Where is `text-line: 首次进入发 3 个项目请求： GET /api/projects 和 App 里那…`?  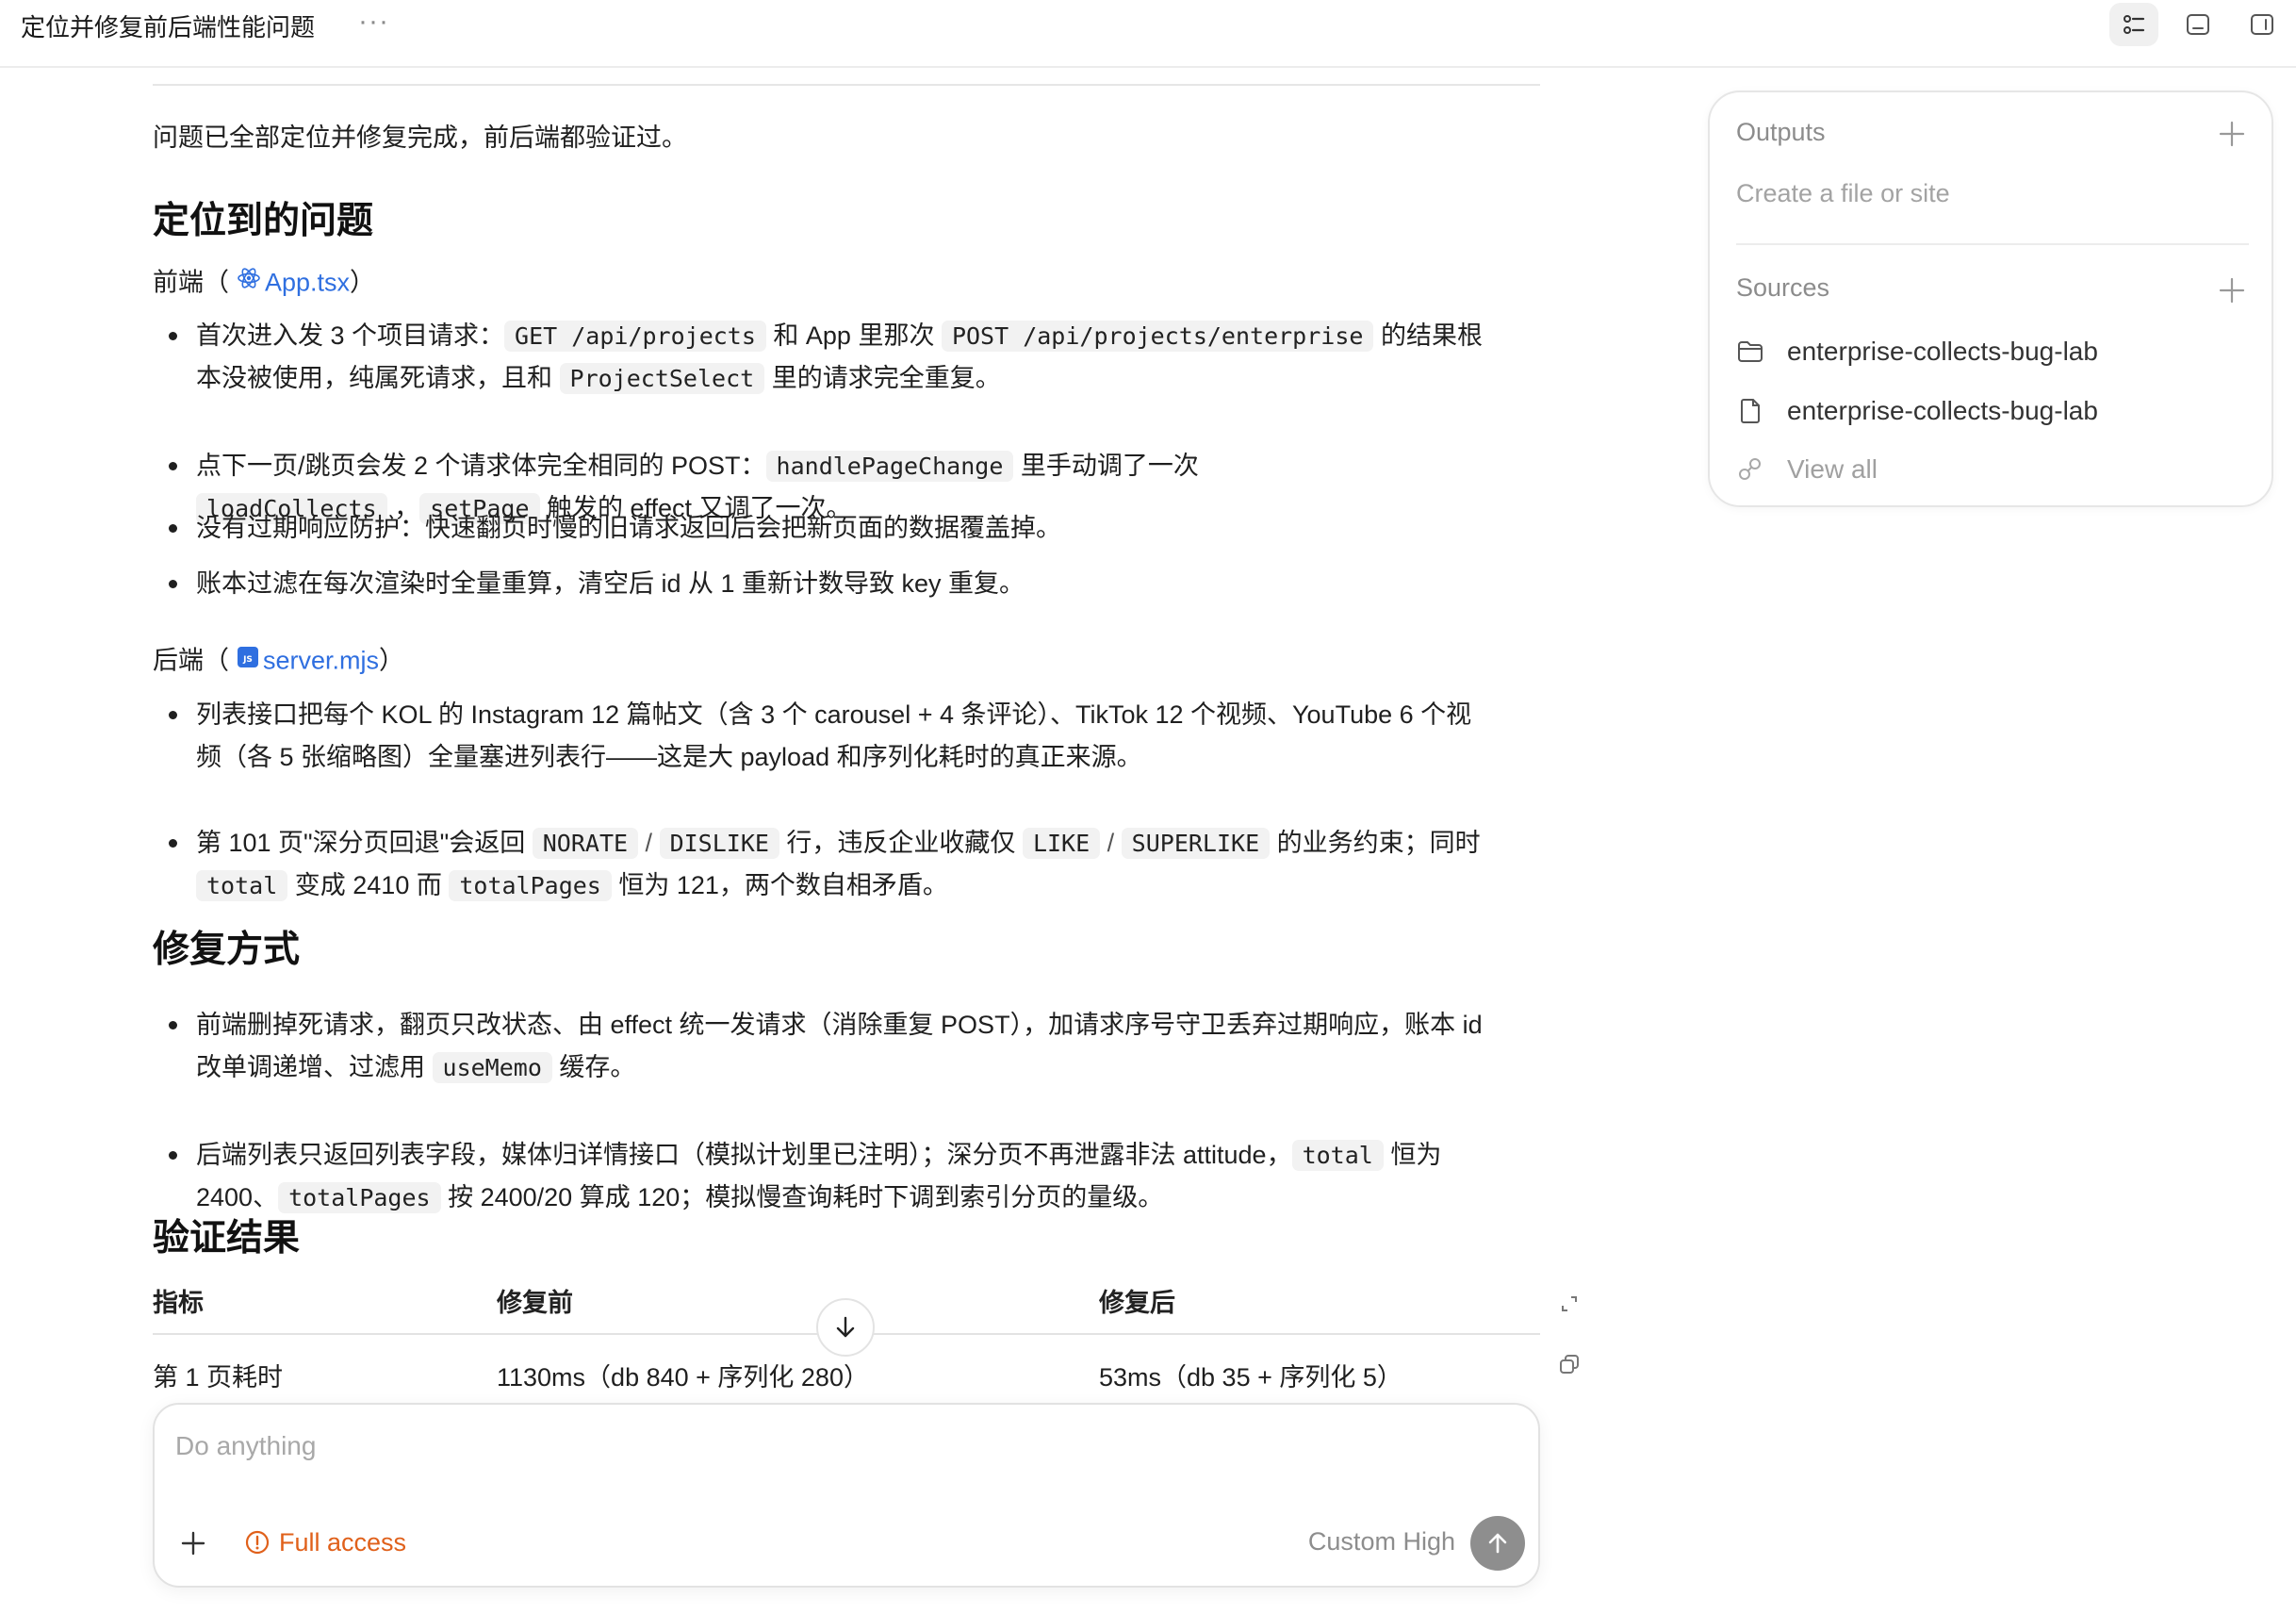
text-line: 首次进入发 3 个项目请求： GET /api/projects 和 App 里那… is located at coordinates (868, 336).